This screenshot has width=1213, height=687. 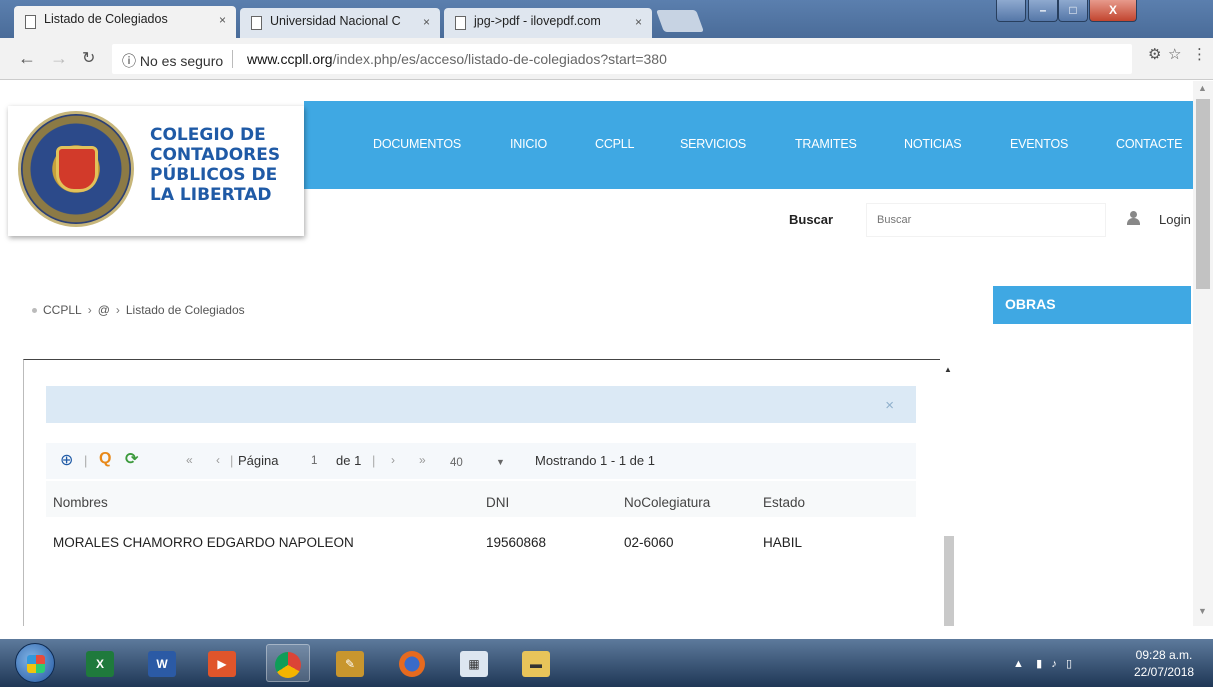 I want to click on breadcrumb-item-ccpll: CCPLL, so click(x=62, y=310).